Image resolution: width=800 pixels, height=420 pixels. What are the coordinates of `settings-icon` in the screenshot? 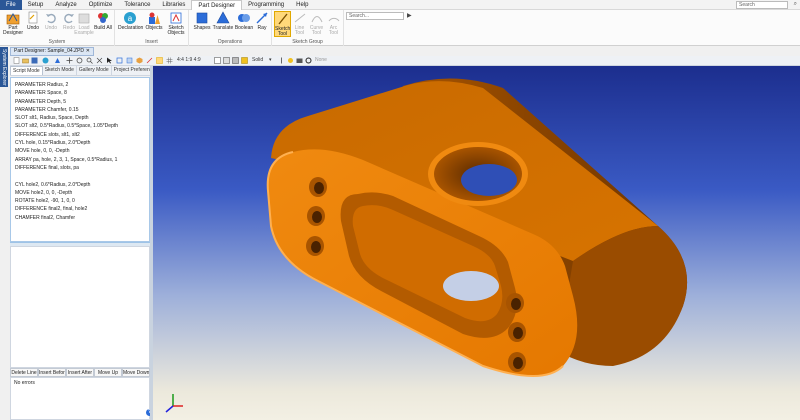 It's located at (308, 60).